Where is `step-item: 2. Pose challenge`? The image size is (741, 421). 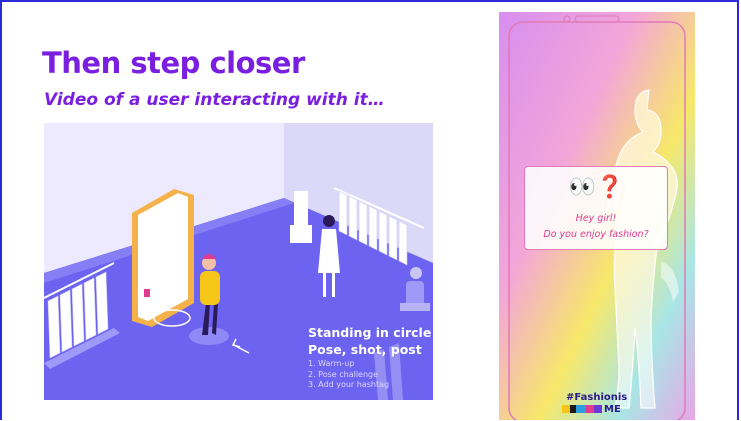
step-item: 2. Pose challenge is located at coordinates (343, 374).